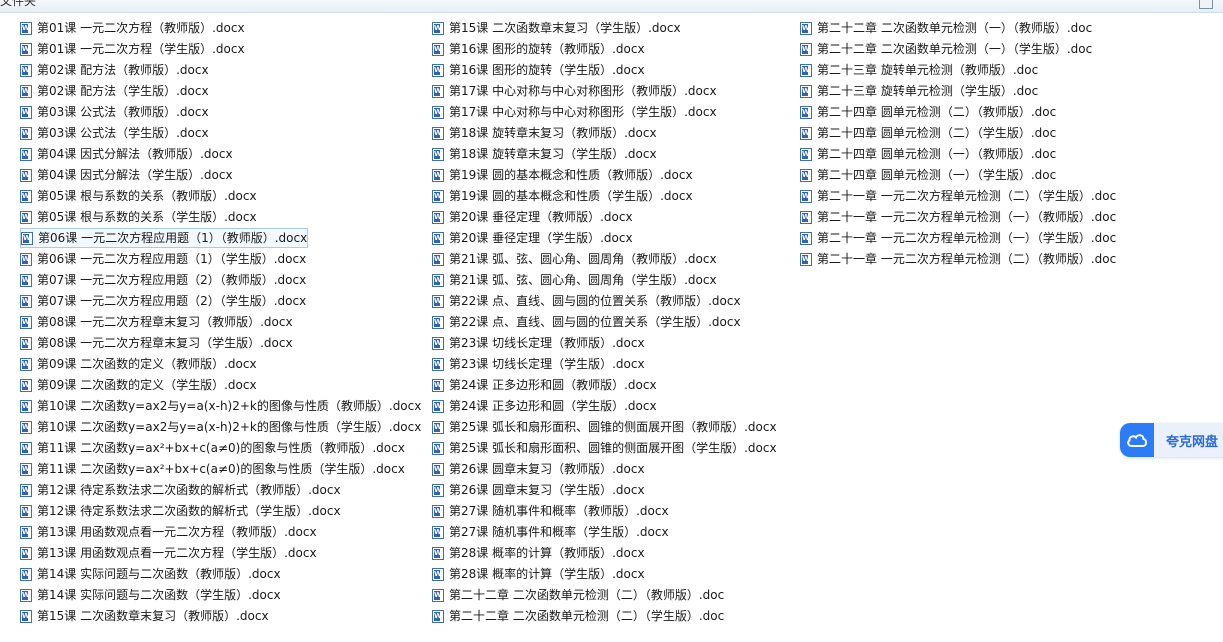 The width and height of the screenshot is (1223, 642). What do you see at coordinates (138, 217) in the screenshot?
I see `file-item: 第05课 根与系数的关系（学生版）.docx` at bounding box center [138, 217].